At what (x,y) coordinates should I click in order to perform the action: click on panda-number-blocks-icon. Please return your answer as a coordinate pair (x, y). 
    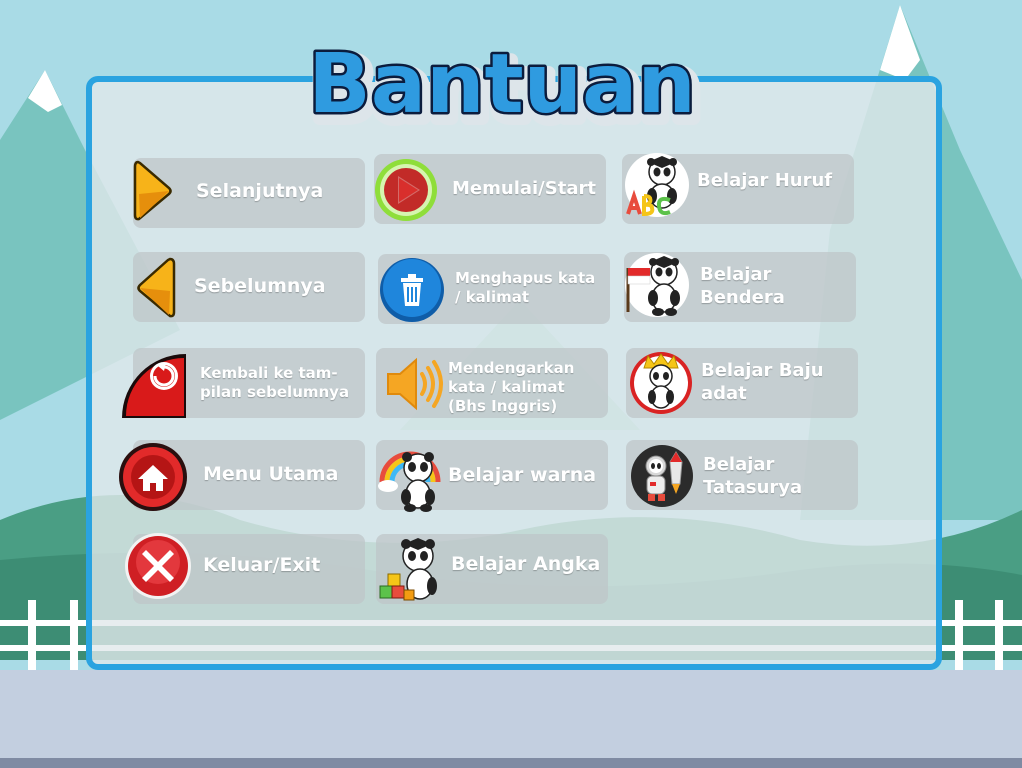
    Looking at the image, I should click on (411, 569).